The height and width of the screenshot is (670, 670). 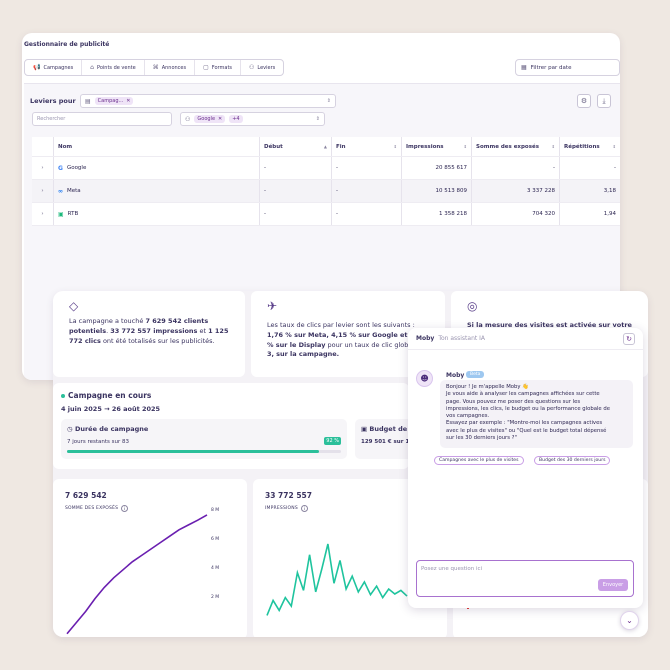 I want to click on suggestion-chip: Campagnes avec le plus de visites, so click(x=479, y=460).